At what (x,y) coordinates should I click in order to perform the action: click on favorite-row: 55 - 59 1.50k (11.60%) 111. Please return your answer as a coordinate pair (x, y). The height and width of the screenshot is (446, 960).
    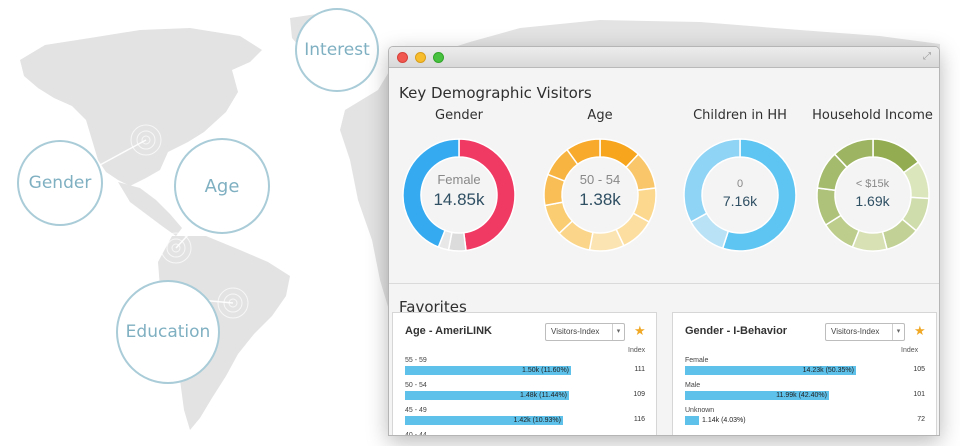
    Looking at the image, I should click on (525, 369).